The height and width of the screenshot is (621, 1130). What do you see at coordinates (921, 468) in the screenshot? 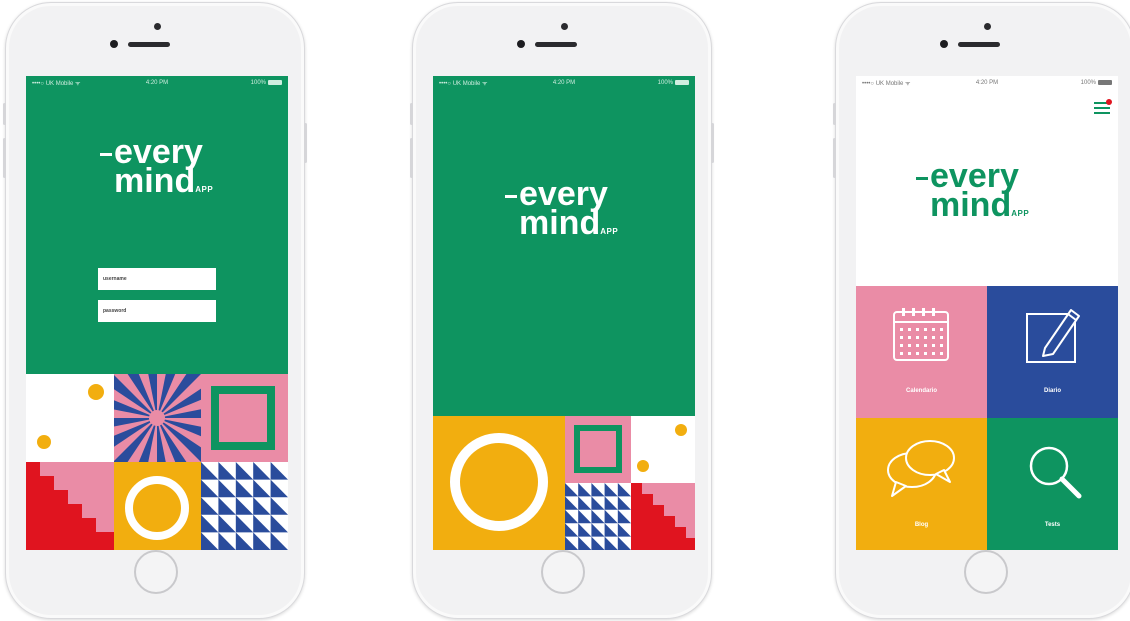
I see `speech-bubbles-icon` at bounding box center [921, 468].